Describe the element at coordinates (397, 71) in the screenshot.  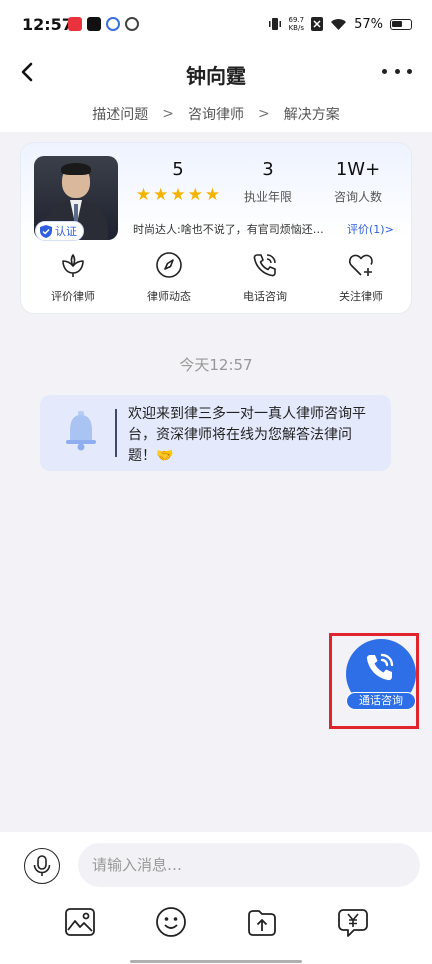
I see `more-dots-icon` at that location.